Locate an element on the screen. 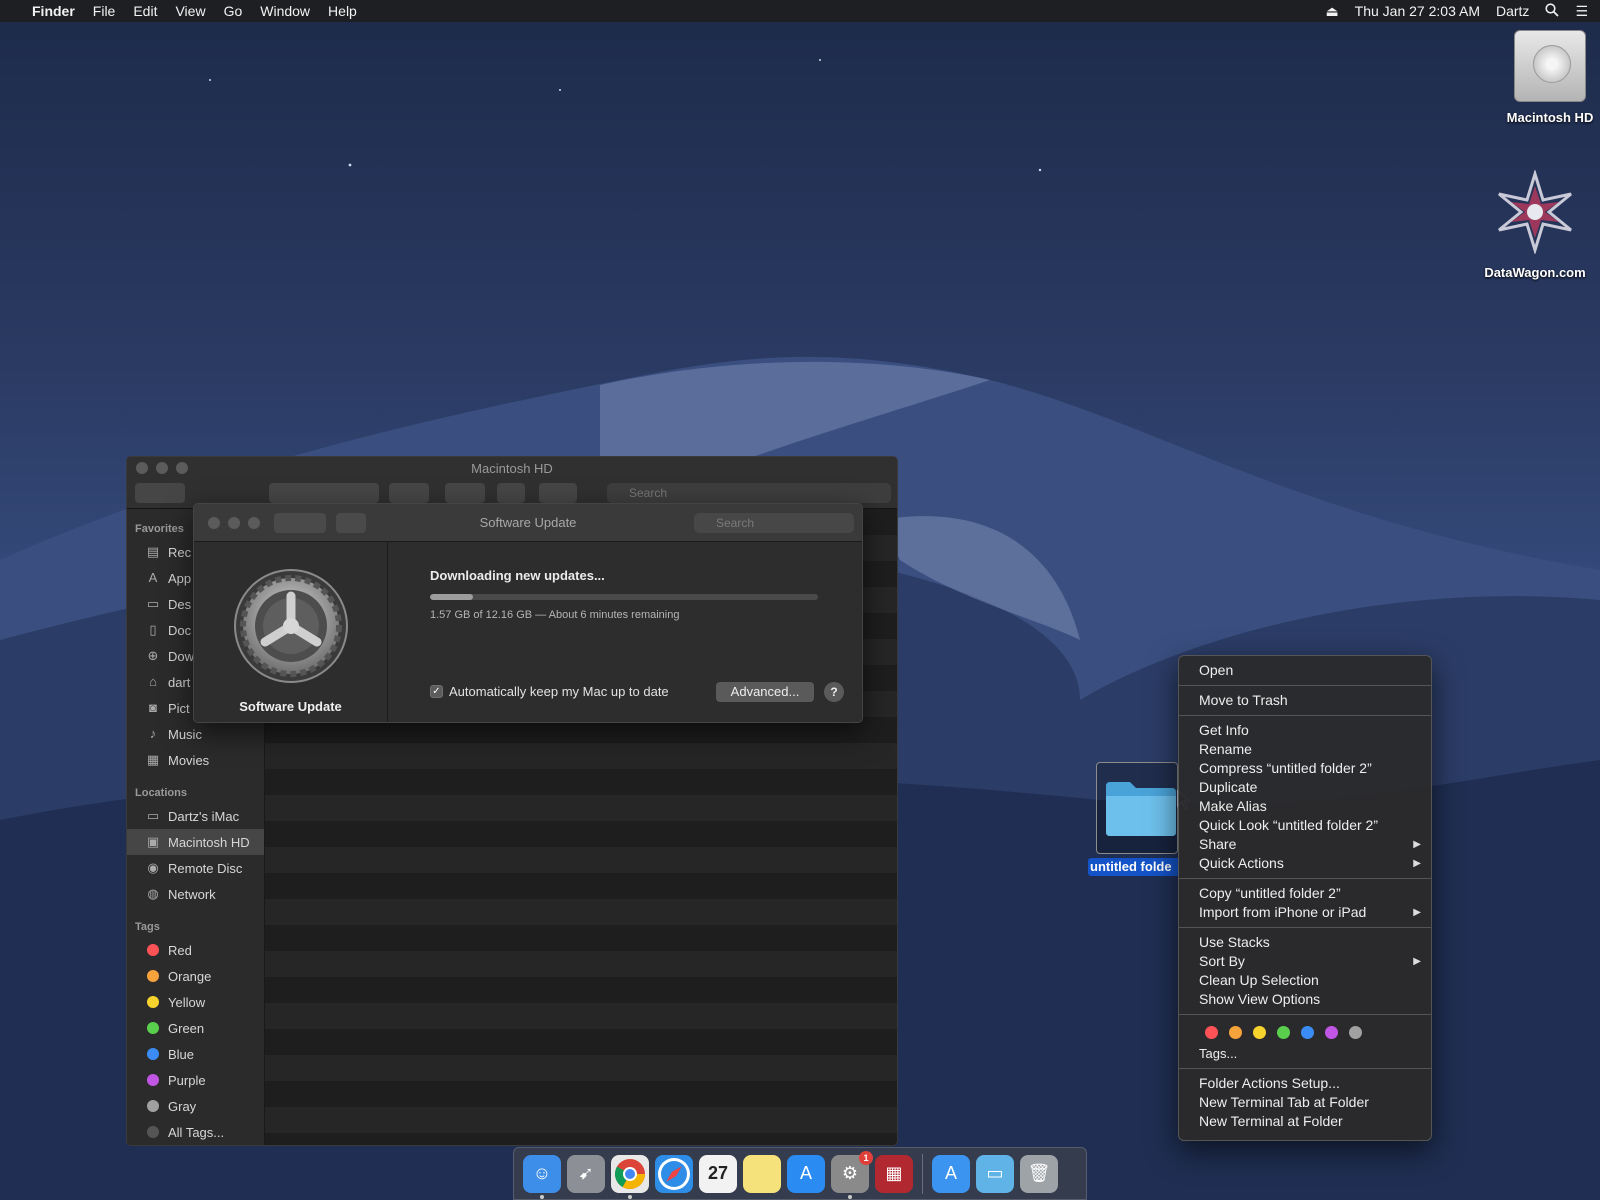  documents-icon: ▯ is located at coordinates (153, 629).